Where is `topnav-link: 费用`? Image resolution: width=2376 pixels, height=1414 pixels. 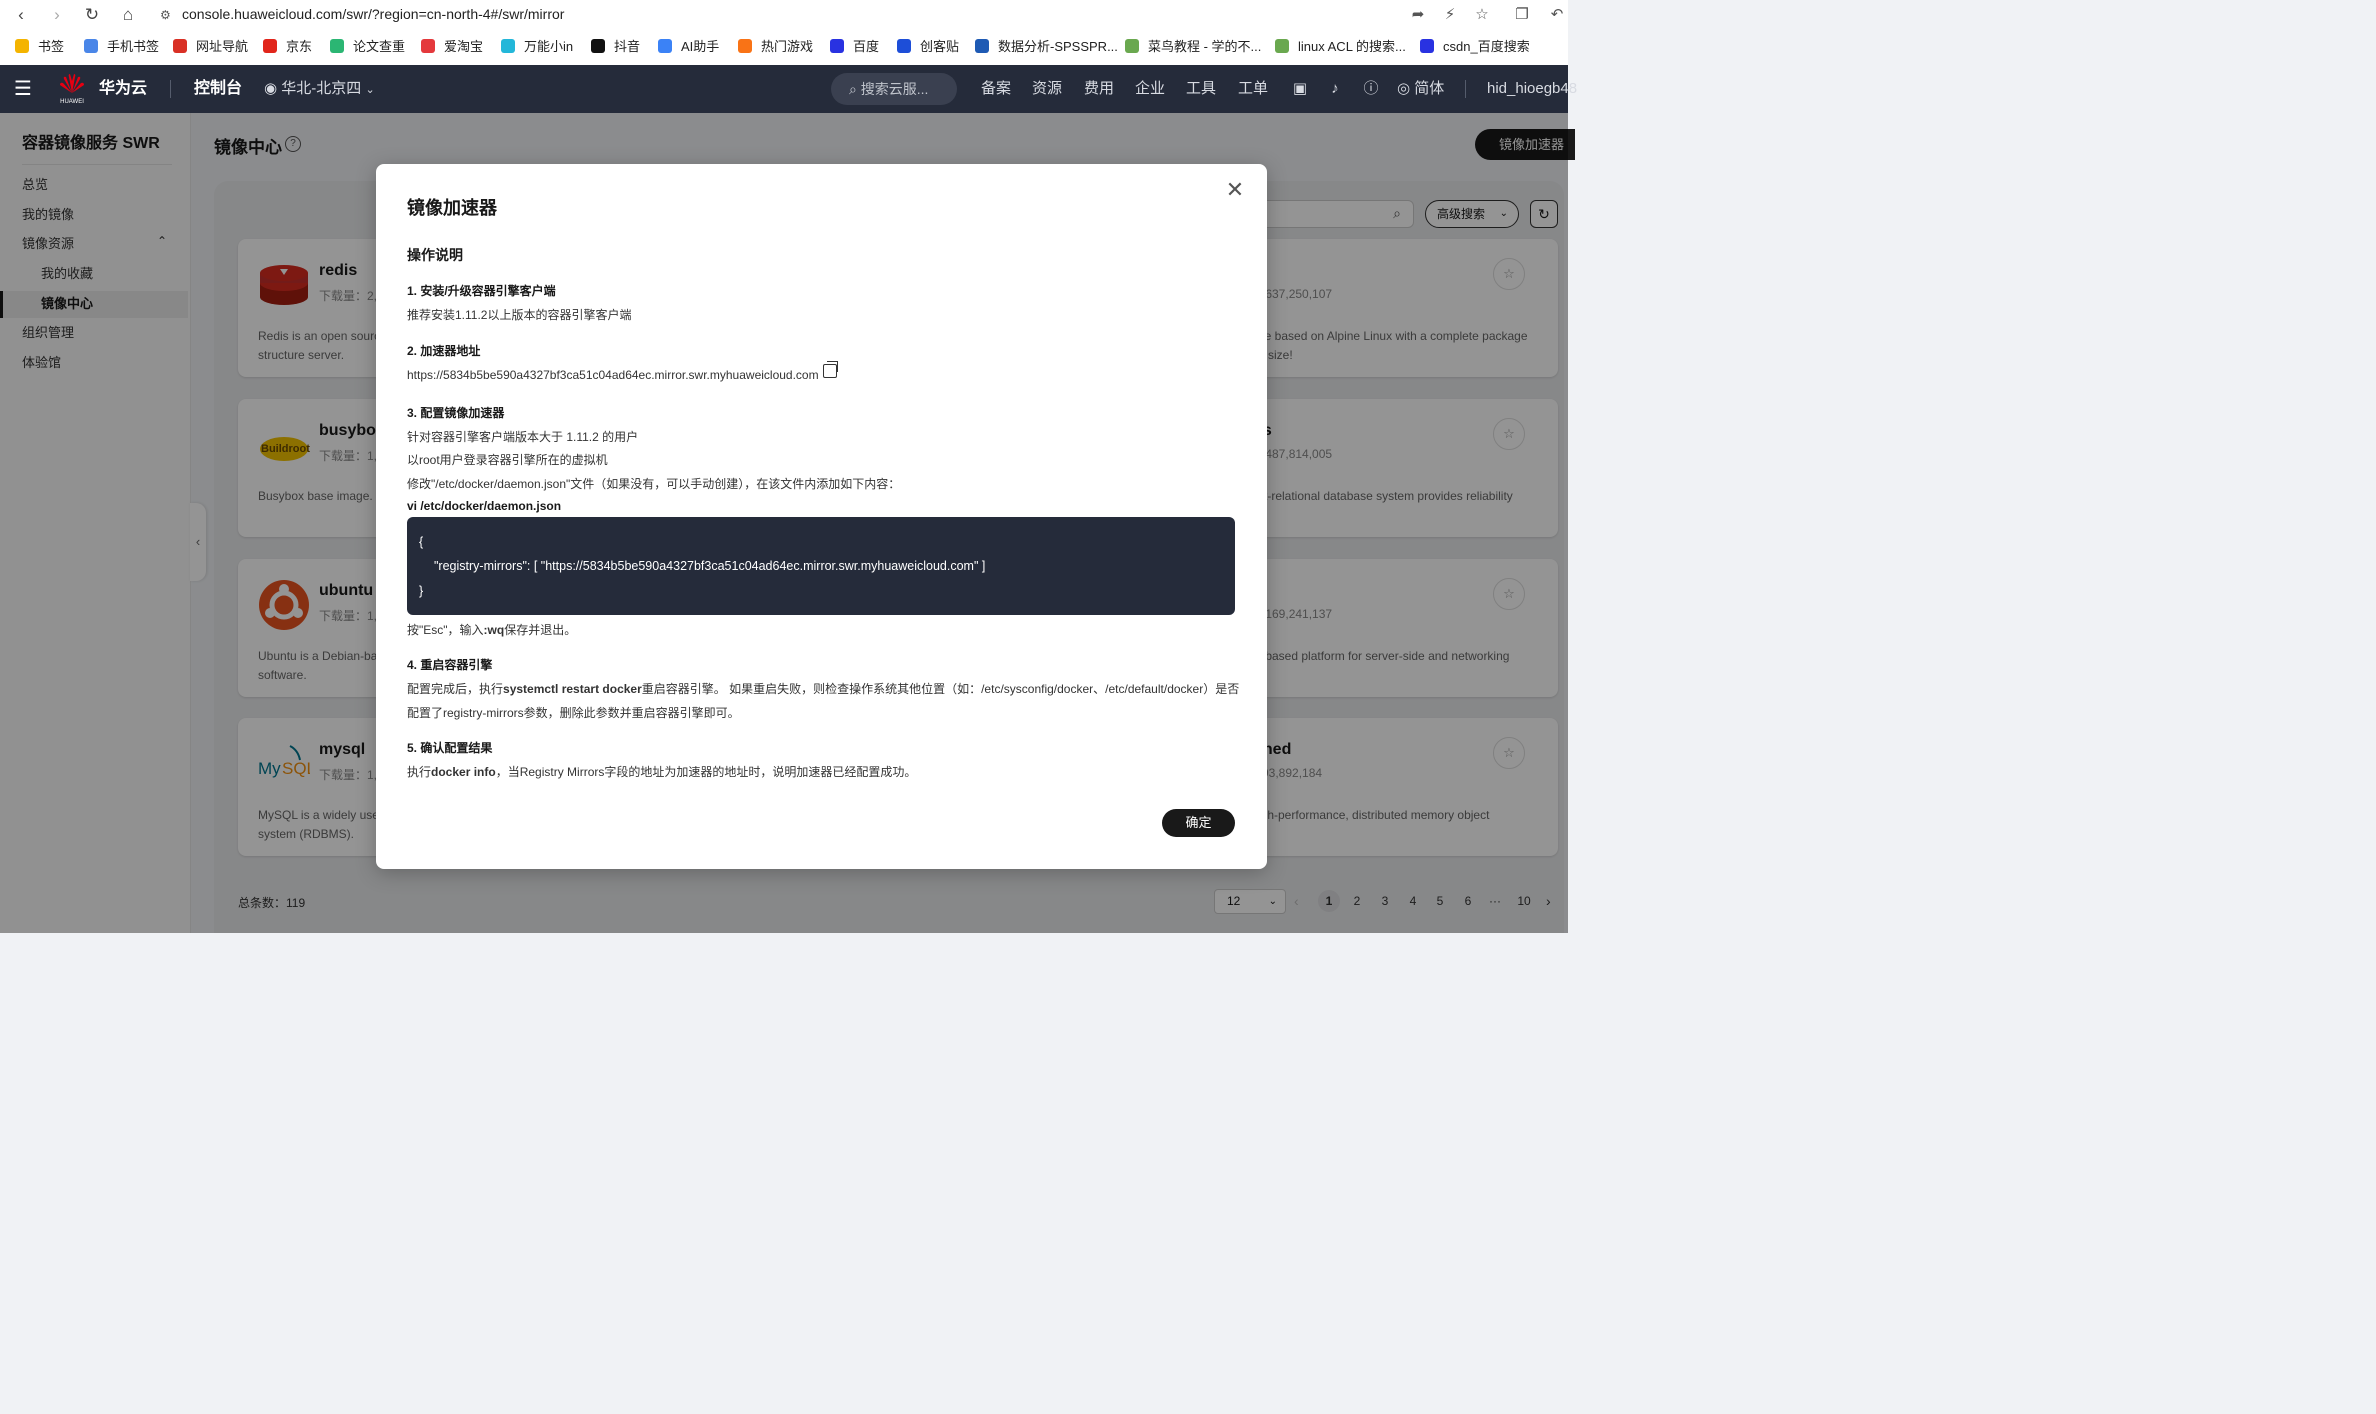 topnav-link: 费用 is located at coordinates (1099, 89).